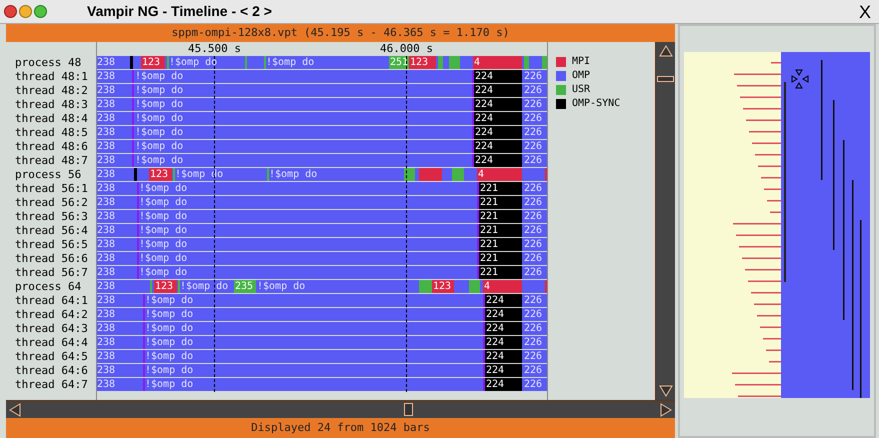  I want to click on row-label: thread 48:7, so click(51, 161).